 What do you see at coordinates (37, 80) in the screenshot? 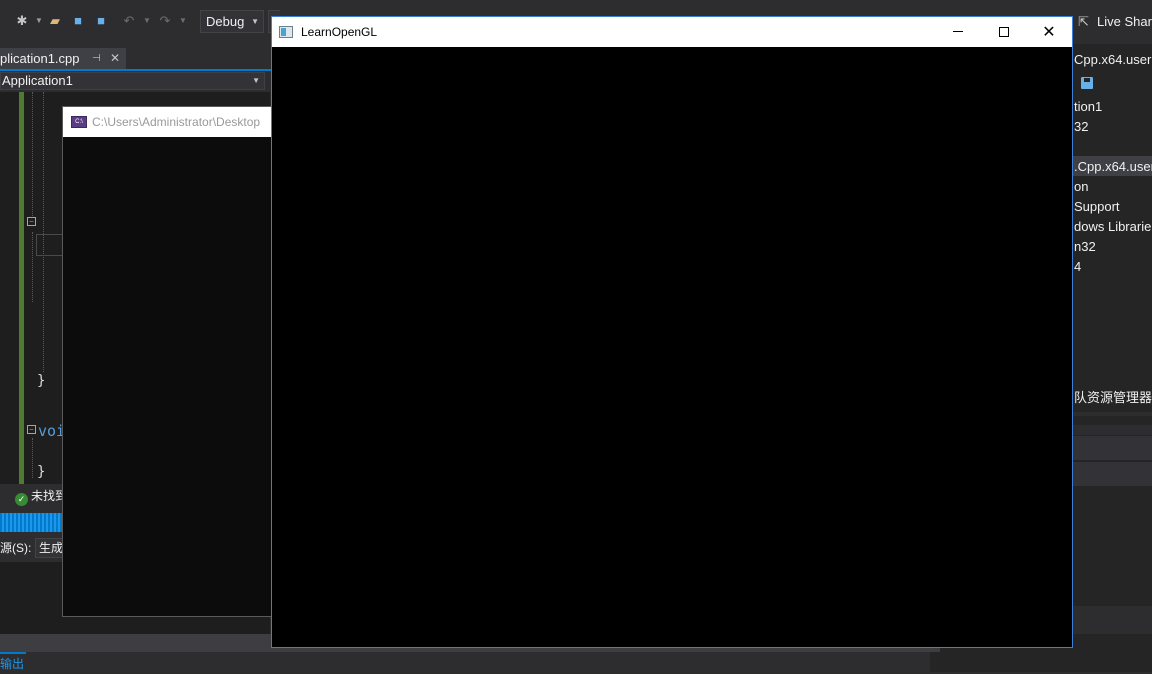
I see `scope-value: Application1` at bounding box center [37, 80].